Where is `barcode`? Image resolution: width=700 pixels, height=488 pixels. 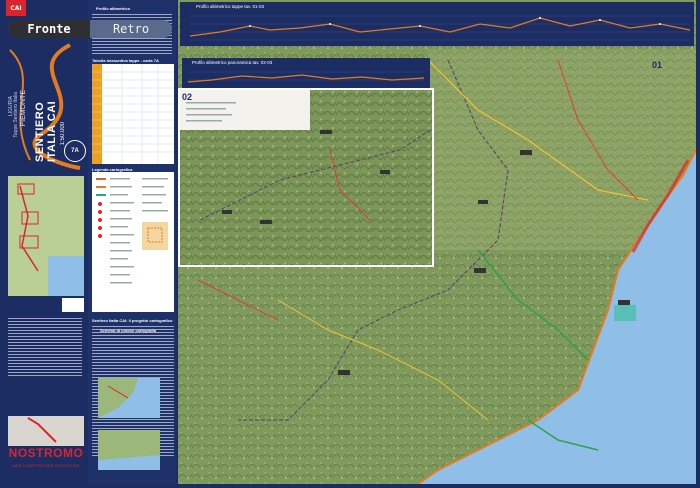
barcode is located at coordinates (73, 305).